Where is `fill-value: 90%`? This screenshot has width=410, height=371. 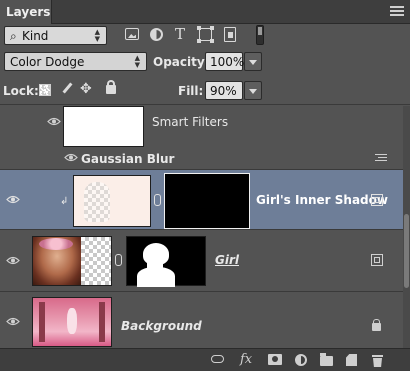
fill-value: 90% is located at coordinates (223, 91).